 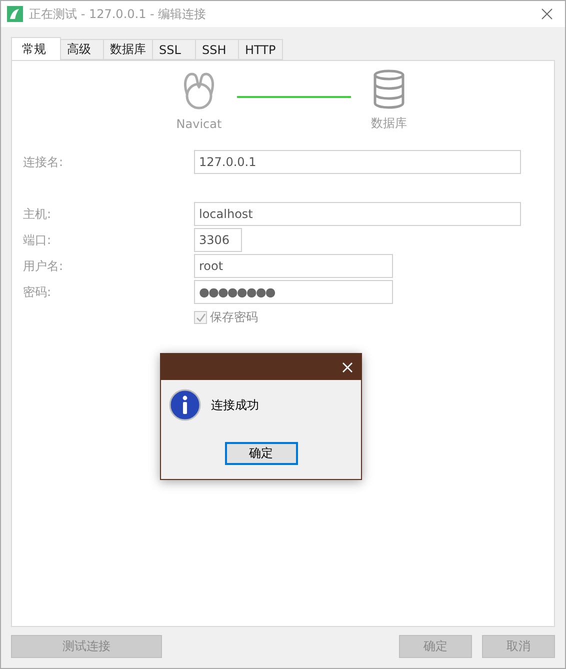 I want to click on tab: SSH, so click(x=217, y=49).